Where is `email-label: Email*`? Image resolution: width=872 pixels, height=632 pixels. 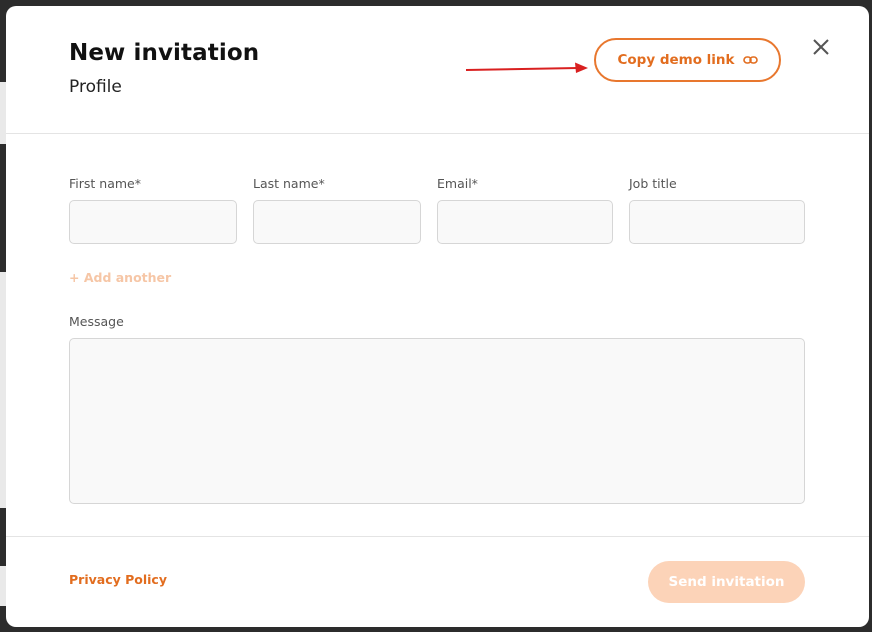
email-label: Email* is located at coordinates (457, 183).